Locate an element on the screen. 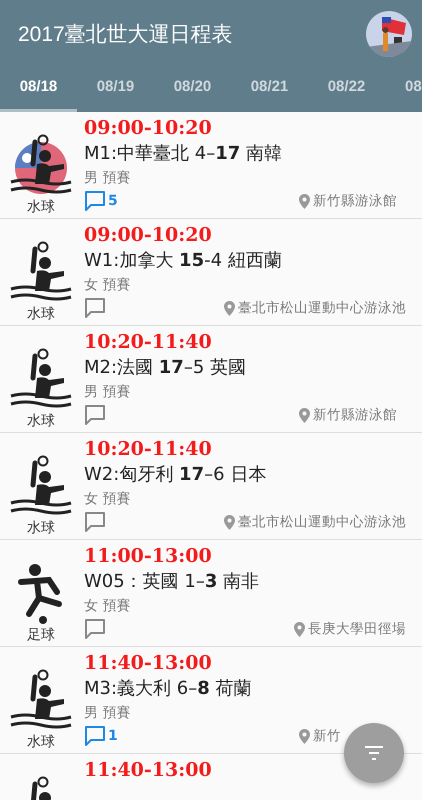  match-result: M2:法國 17–5 英國 is located at coordinates (166, 368).